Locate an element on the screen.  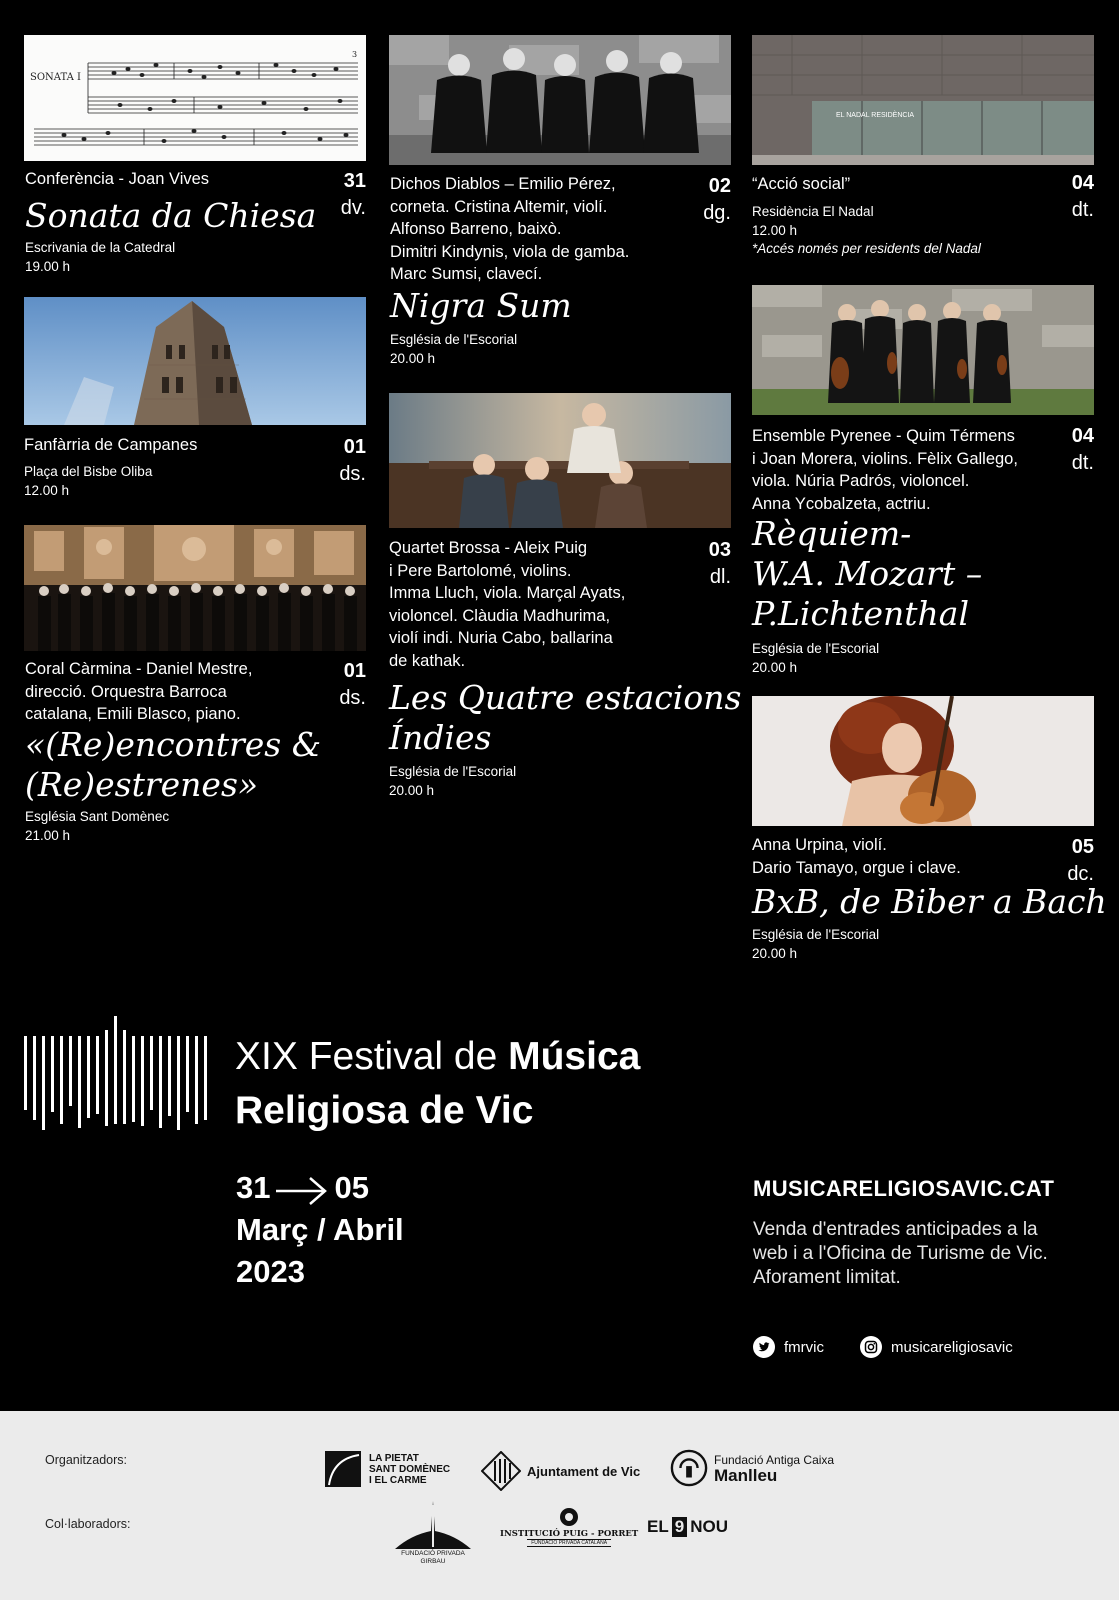
twitter-icon is located at coordinates (764, 1347).